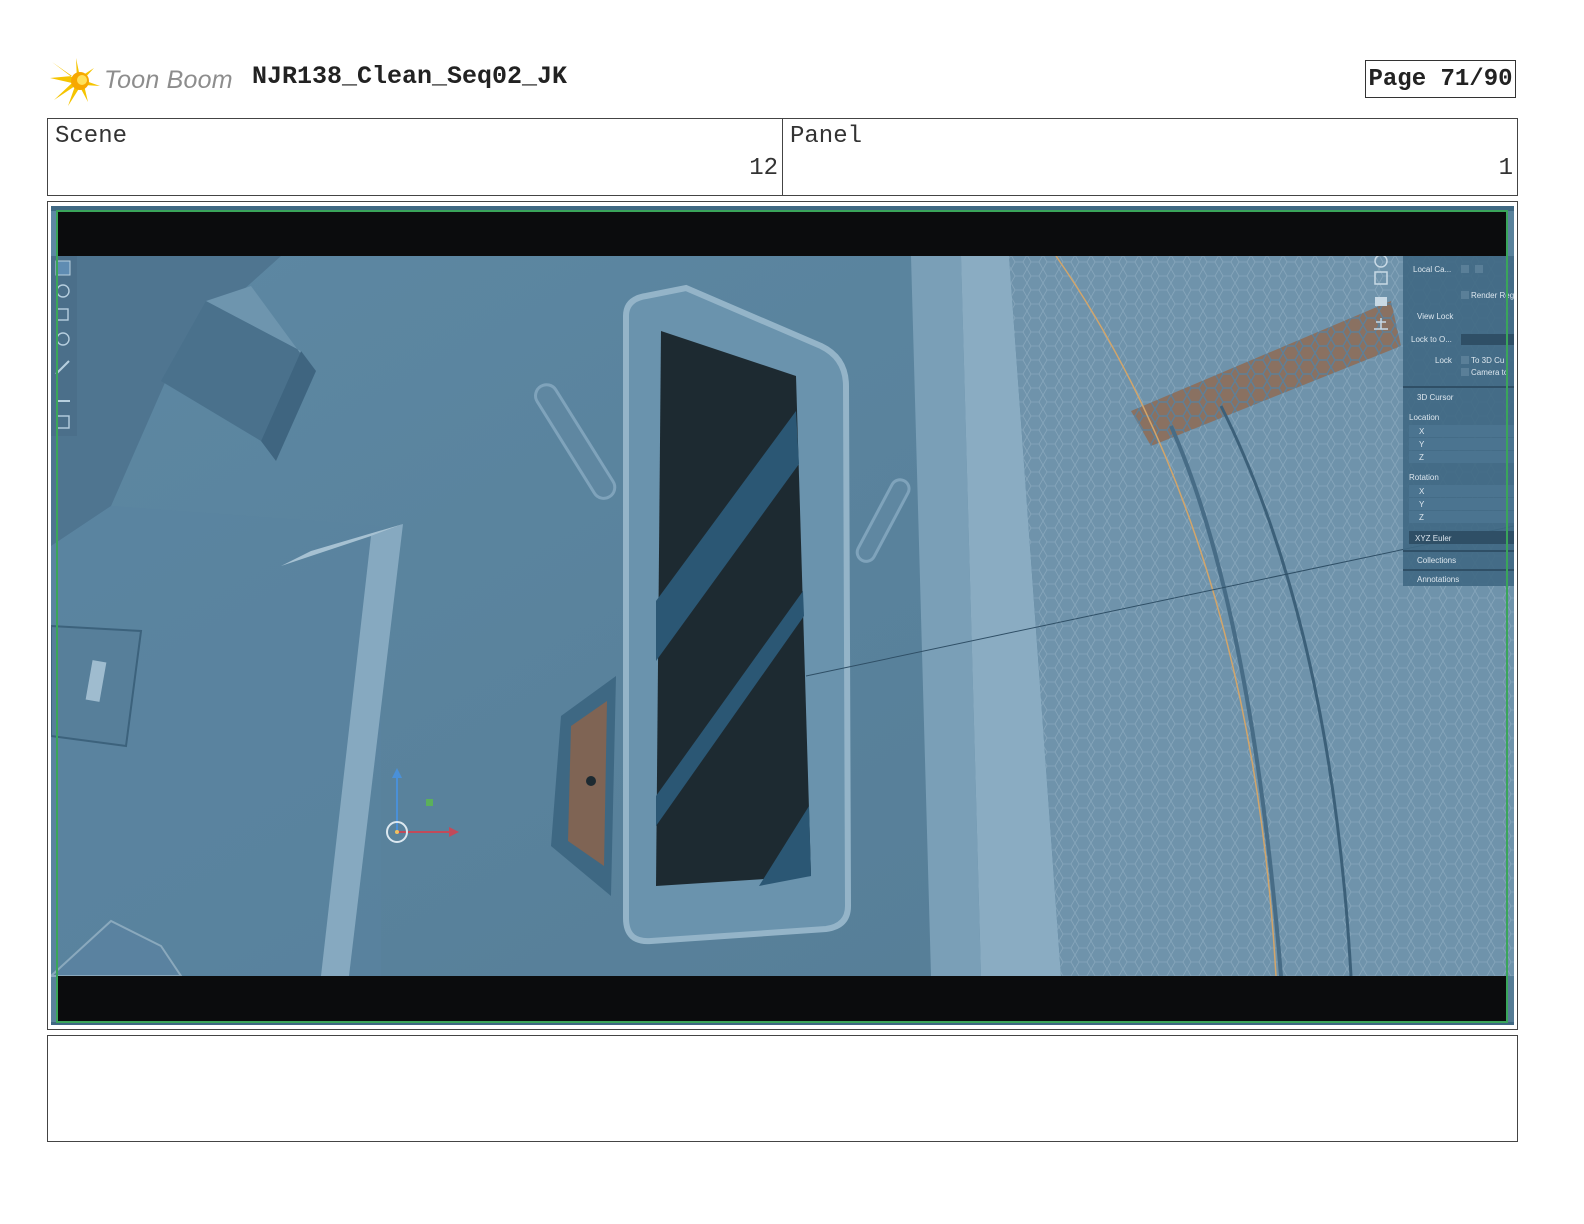 The image size is (1584, 1224). I want to click on starburst-logo-icon, so click(75, 82).